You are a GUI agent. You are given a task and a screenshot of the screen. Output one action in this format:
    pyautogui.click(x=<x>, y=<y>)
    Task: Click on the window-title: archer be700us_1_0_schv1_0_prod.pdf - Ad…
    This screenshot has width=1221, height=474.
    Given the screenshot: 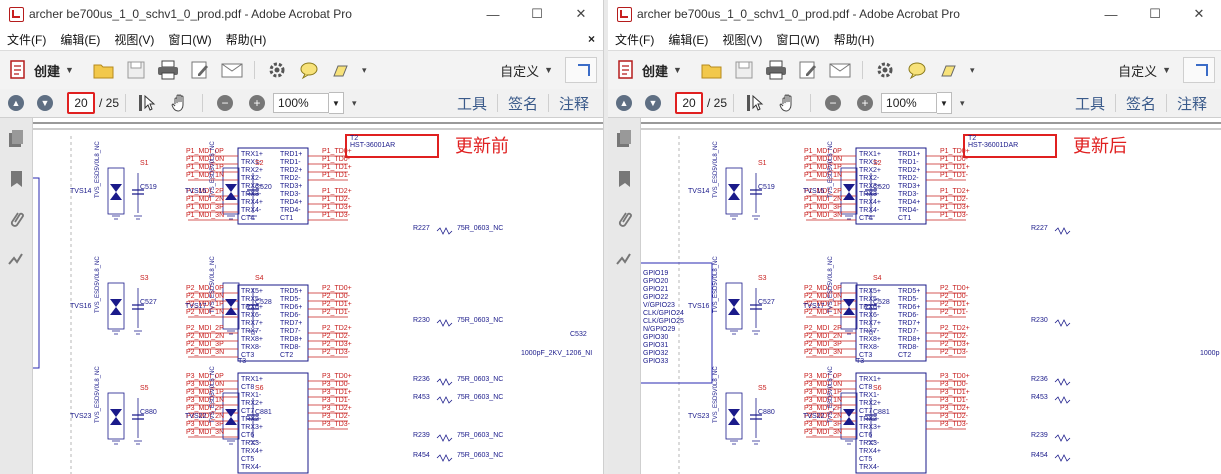 What is the action you would take?
    pyautogui.click(x=190, y=14)
    